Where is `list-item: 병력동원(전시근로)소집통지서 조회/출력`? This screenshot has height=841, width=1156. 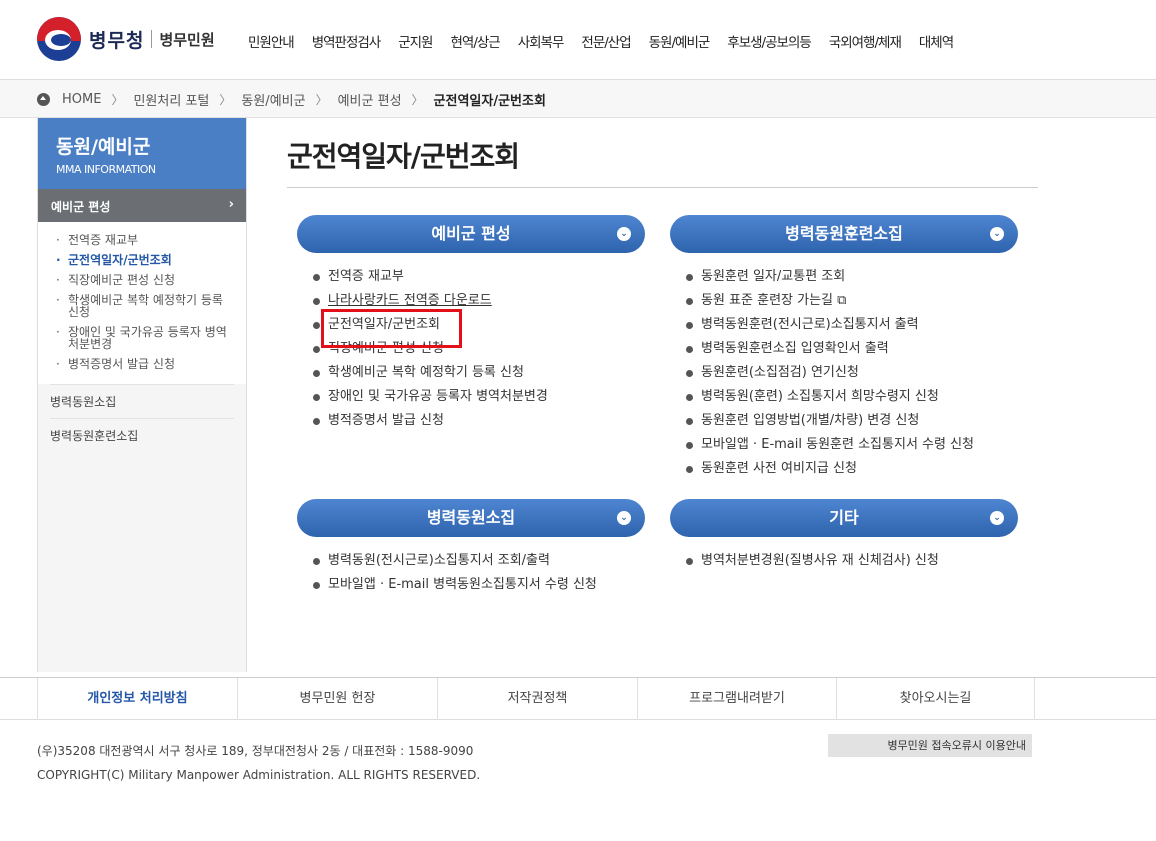 list-item: 병력동원(전시근로)소집통지서 조회/출력 is located at coordinates (455, 561).